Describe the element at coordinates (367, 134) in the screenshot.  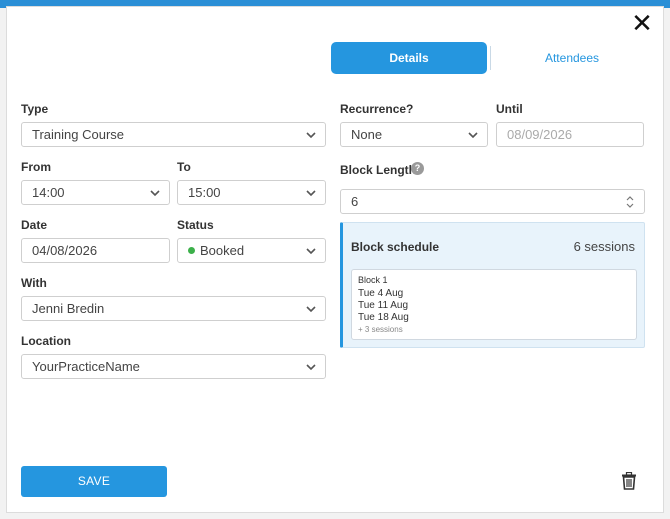
I see `recurrence-value: None` at that location.